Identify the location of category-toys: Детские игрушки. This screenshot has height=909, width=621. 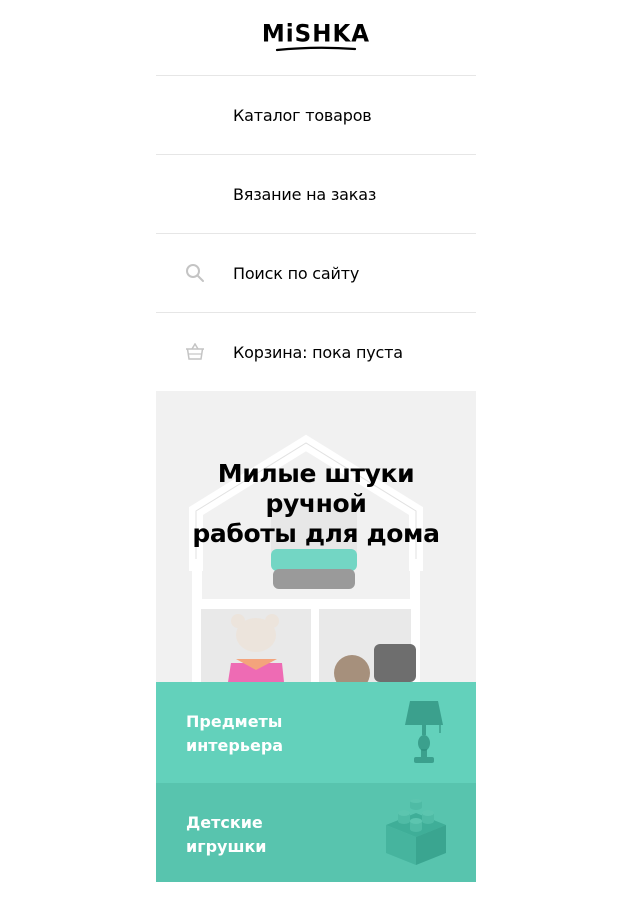
(316, 832).